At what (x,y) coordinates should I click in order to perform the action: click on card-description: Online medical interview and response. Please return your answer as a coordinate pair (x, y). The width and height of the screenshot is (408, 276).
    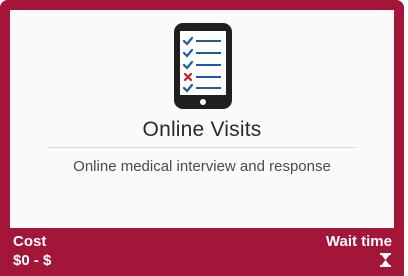
    Looking at the image, I should click on (202, 166).